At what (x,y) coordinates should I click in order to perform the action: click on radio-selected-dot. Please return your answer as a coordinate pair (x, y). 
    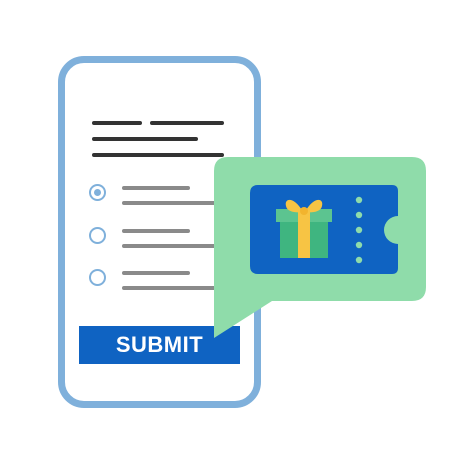
    Looking at the image, I should click on (97, 192).